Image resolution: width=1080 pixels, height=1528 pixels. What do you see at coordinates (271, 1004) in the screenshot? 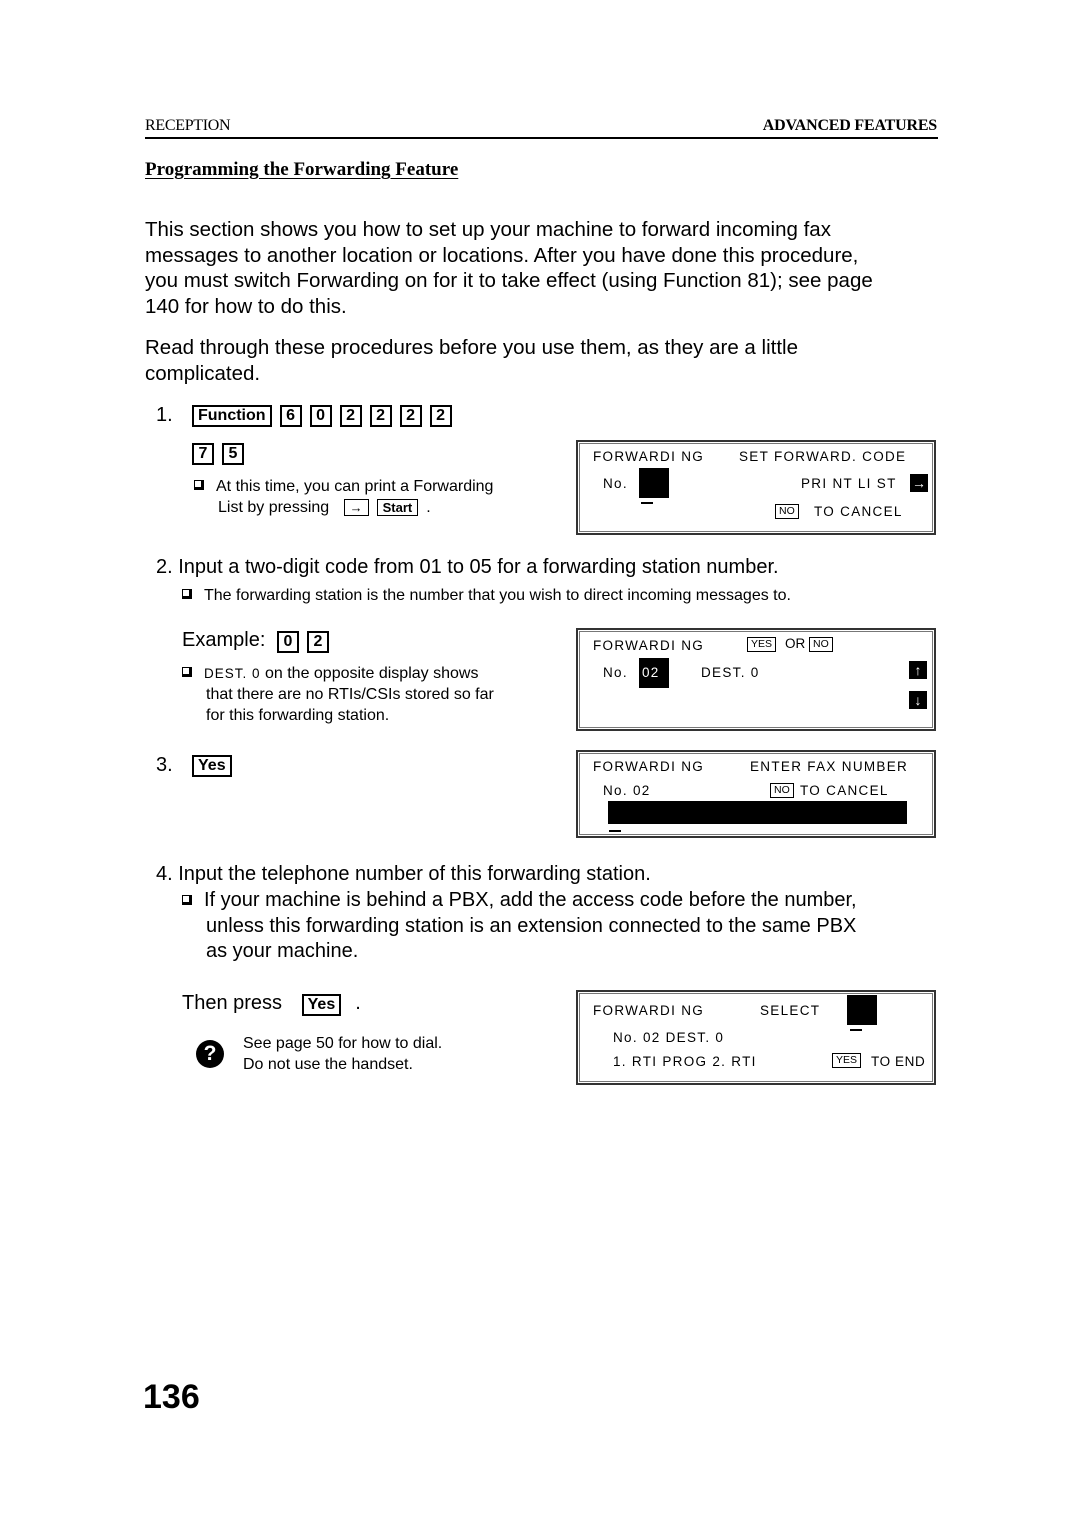
I see `then-press: Then press Yes.` at bounding box center [271, 1004].